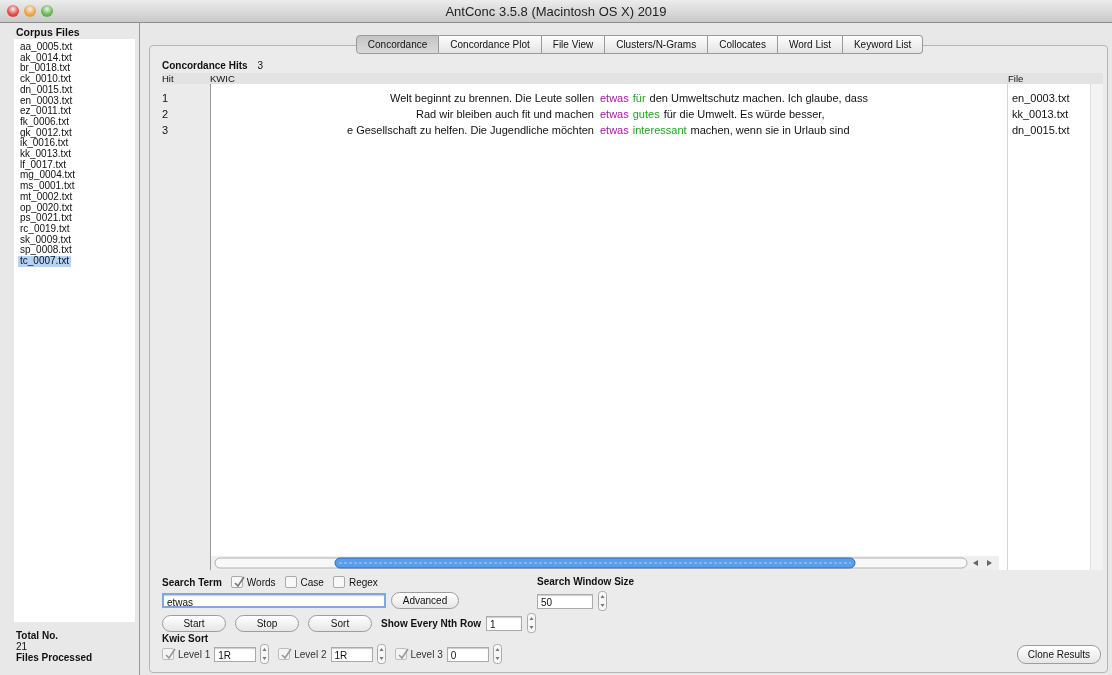 The width and height of the screenshot is (1112, 675). What do you see at coordinates (556, 11) in the screenshot?
I see `window-title: AntConc 3.5.8 (Macintosh OS X) 2019` at bounding box center [556, 11].